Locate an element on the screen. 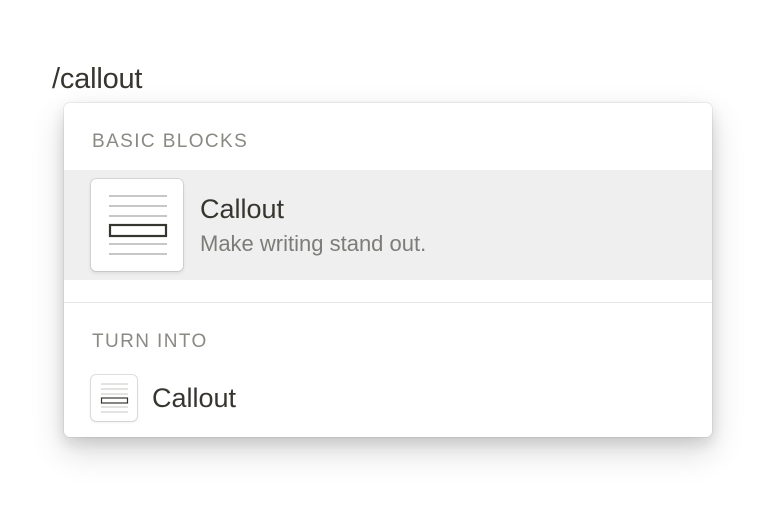  section-divider is located at coordinates (388, 302).